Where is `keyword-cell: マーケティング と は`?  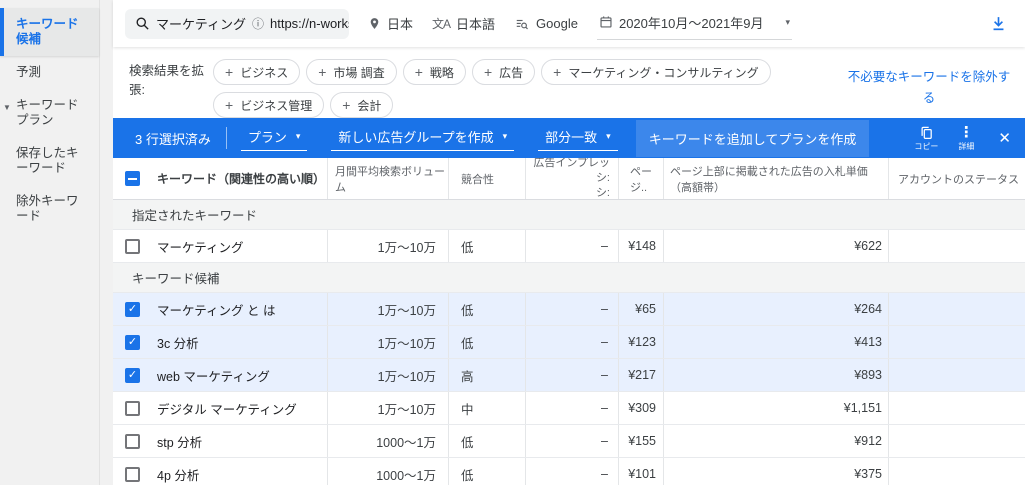 keyword-cell: マーケティング と は is located at coordinates (216, 310).